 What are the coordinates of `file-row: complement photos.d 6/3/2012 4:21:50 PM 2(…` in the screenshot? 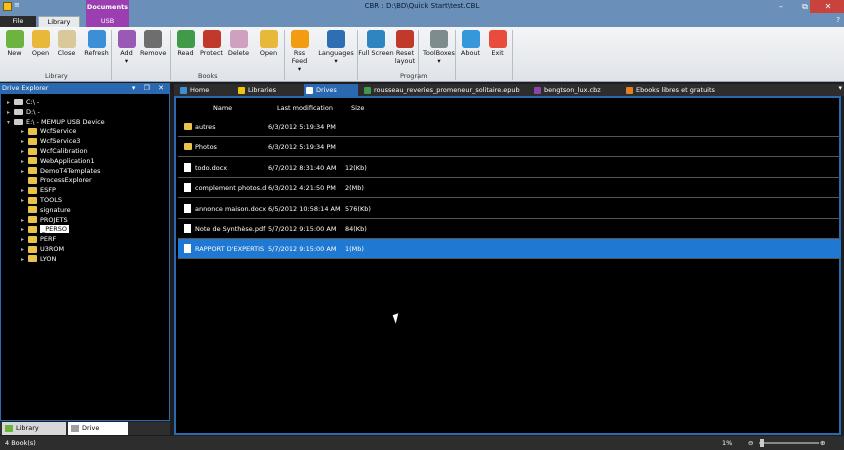 It's located at (509, 188).